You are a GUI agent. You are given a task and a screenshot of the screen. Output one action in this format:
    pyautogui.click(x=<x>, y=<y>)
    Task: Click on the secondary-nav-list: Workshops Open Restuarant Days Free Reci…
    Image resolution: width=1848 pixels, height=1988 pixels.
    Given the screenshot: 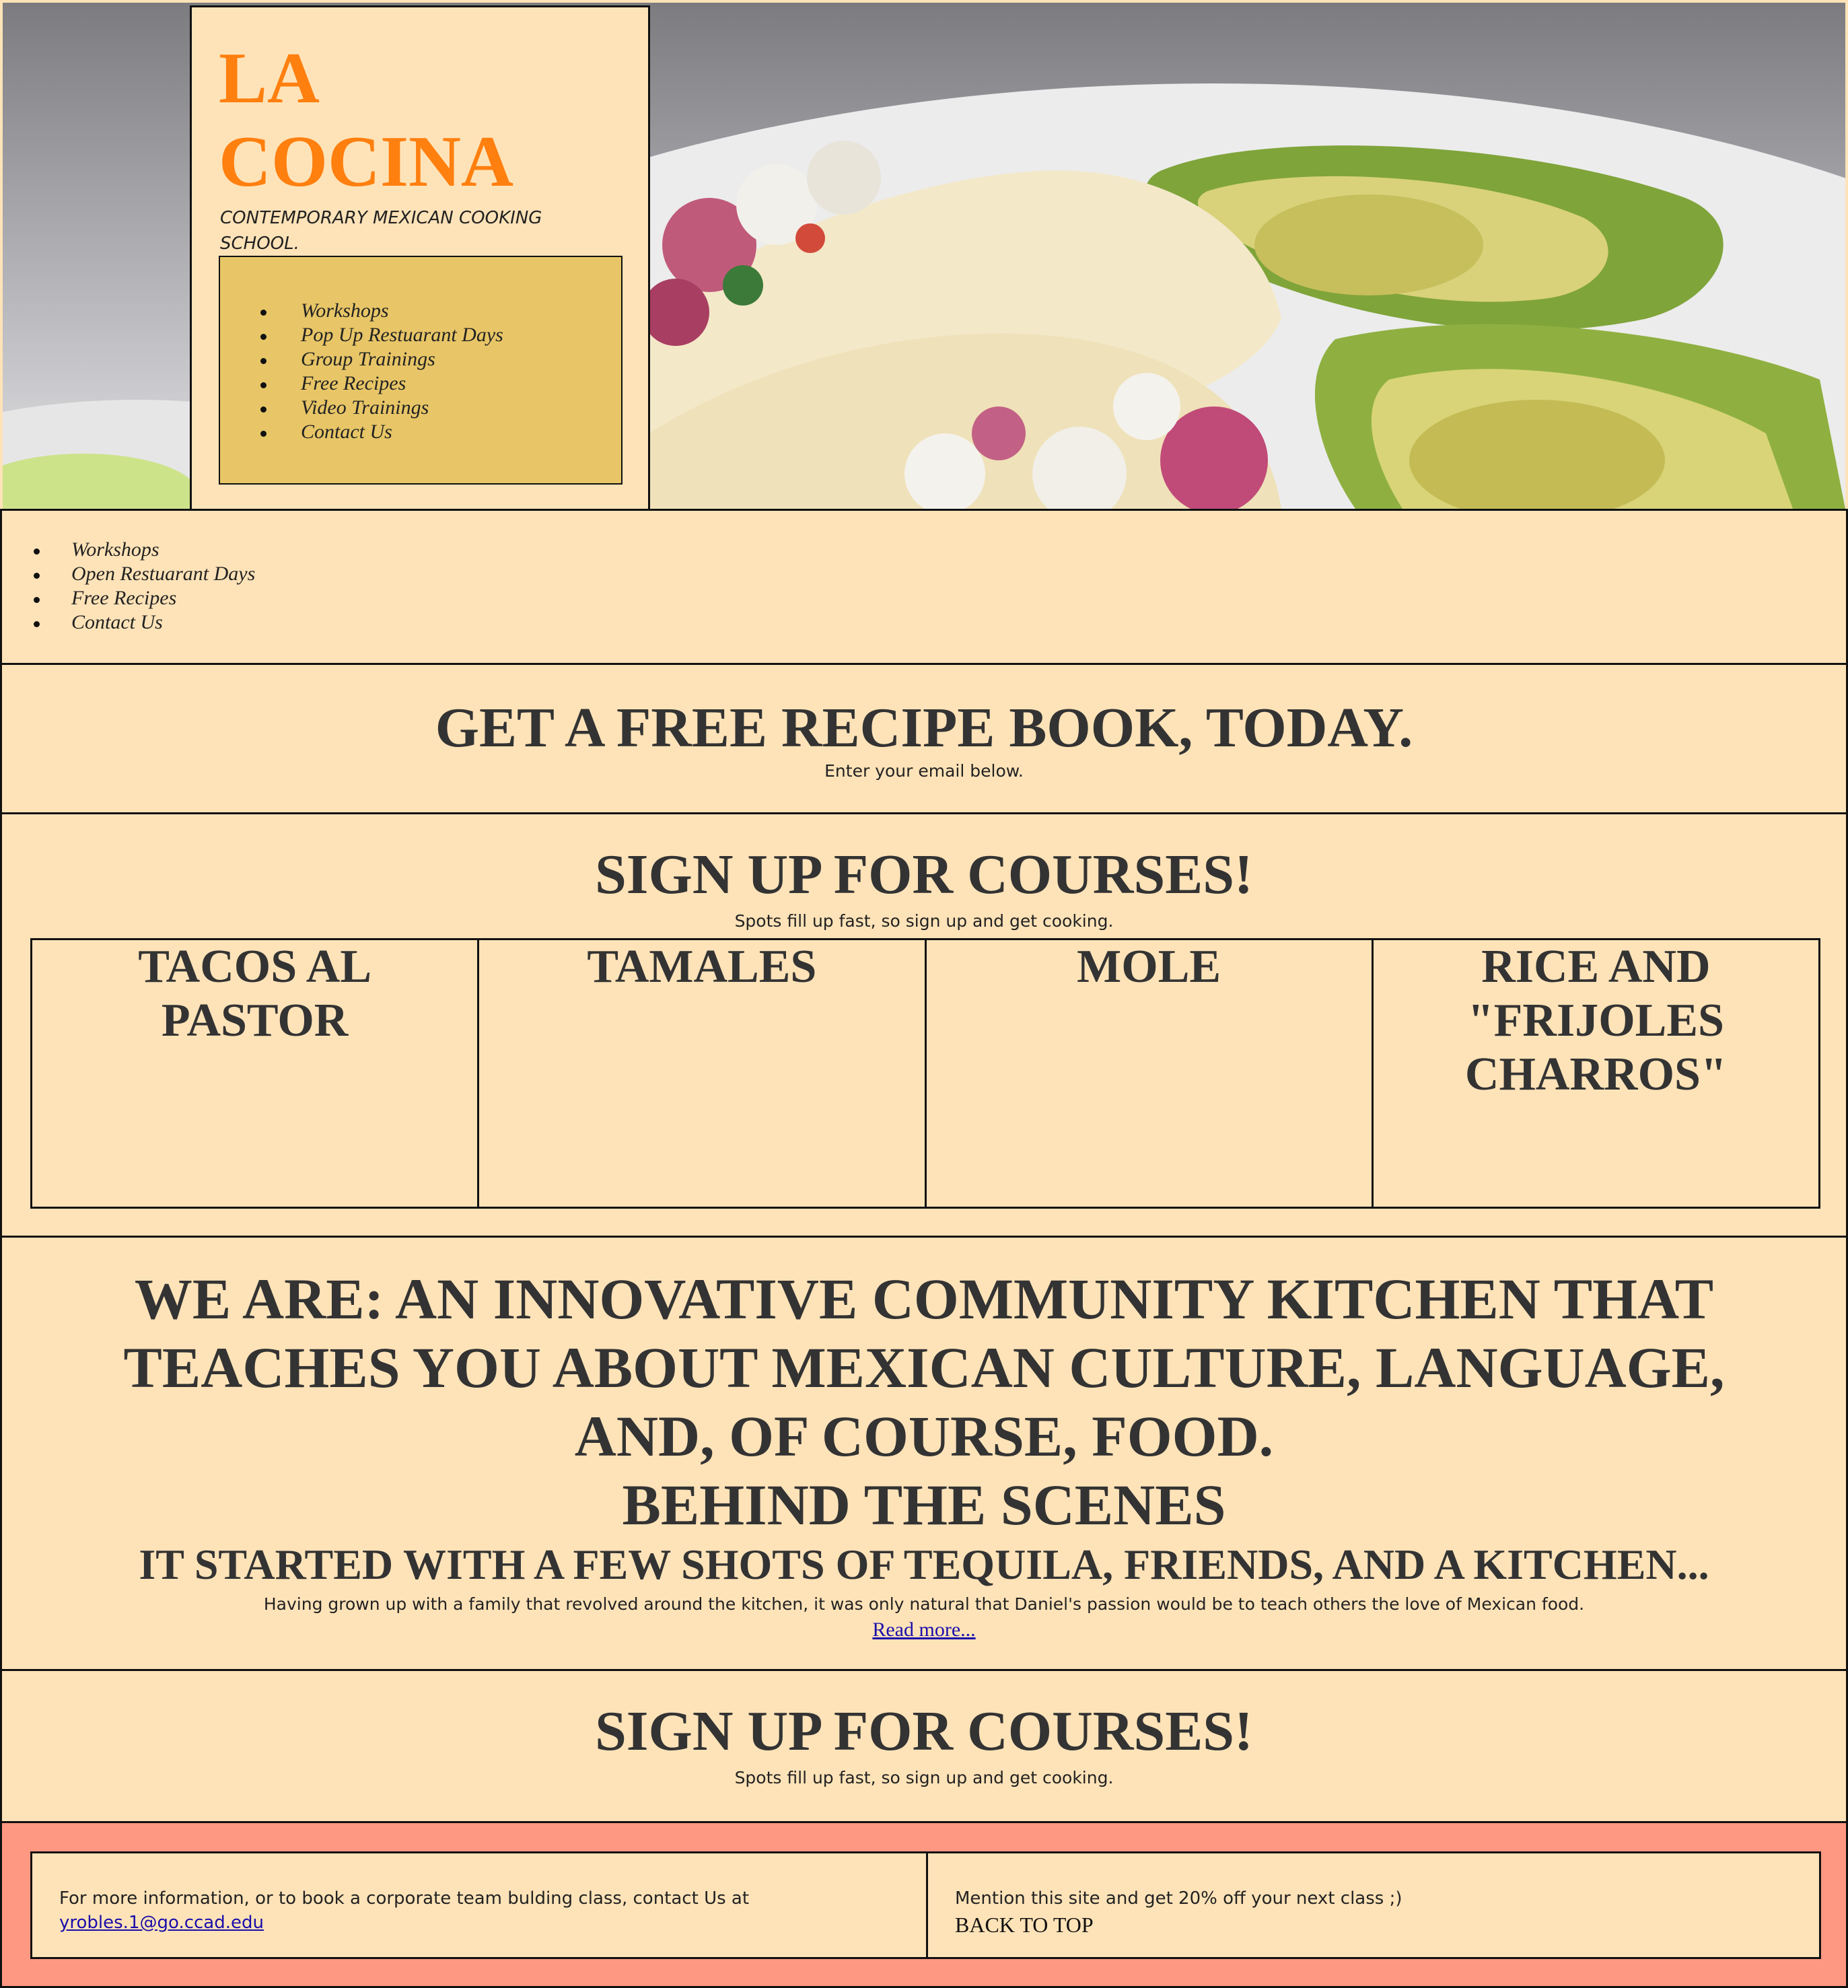 What is the action you would take?
    pyautogui.click(x=144, y=586)
    